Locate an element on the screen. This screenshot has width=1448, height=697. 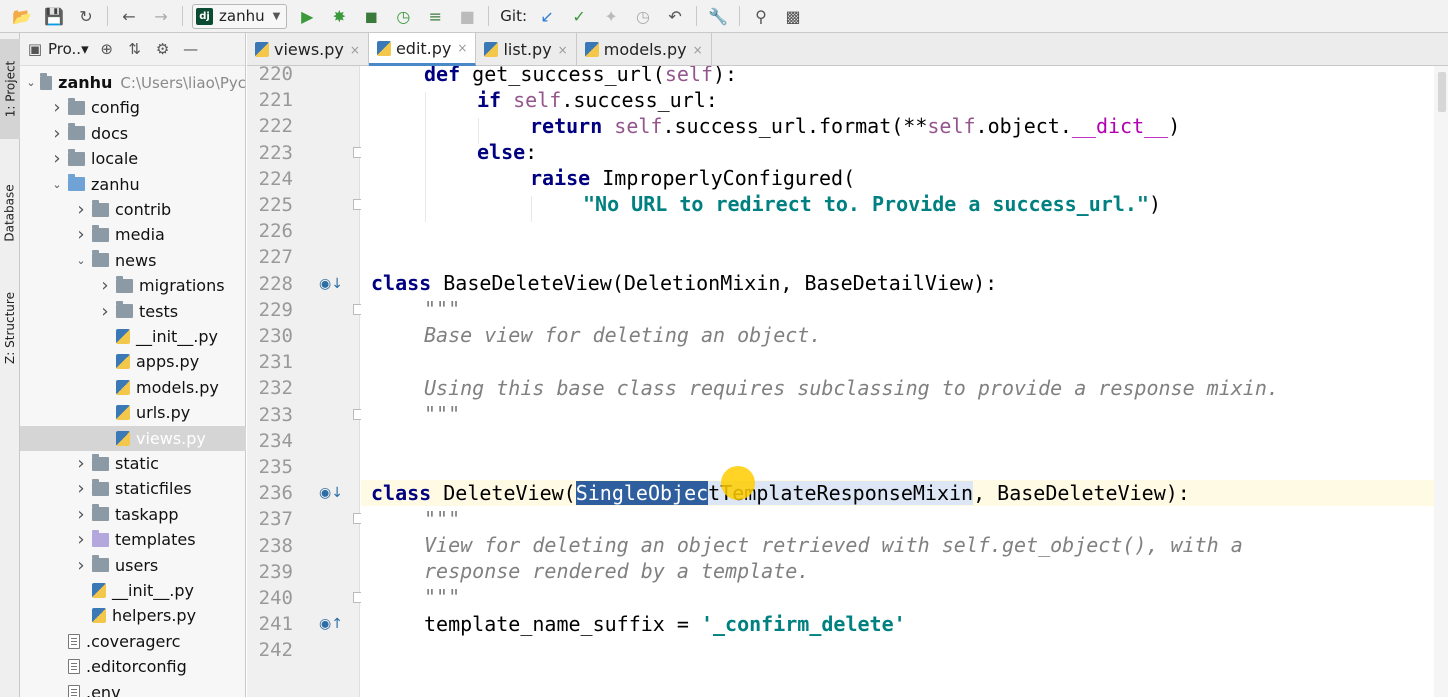
git-update-icon: ↙ is located at coordinates (547, 16).